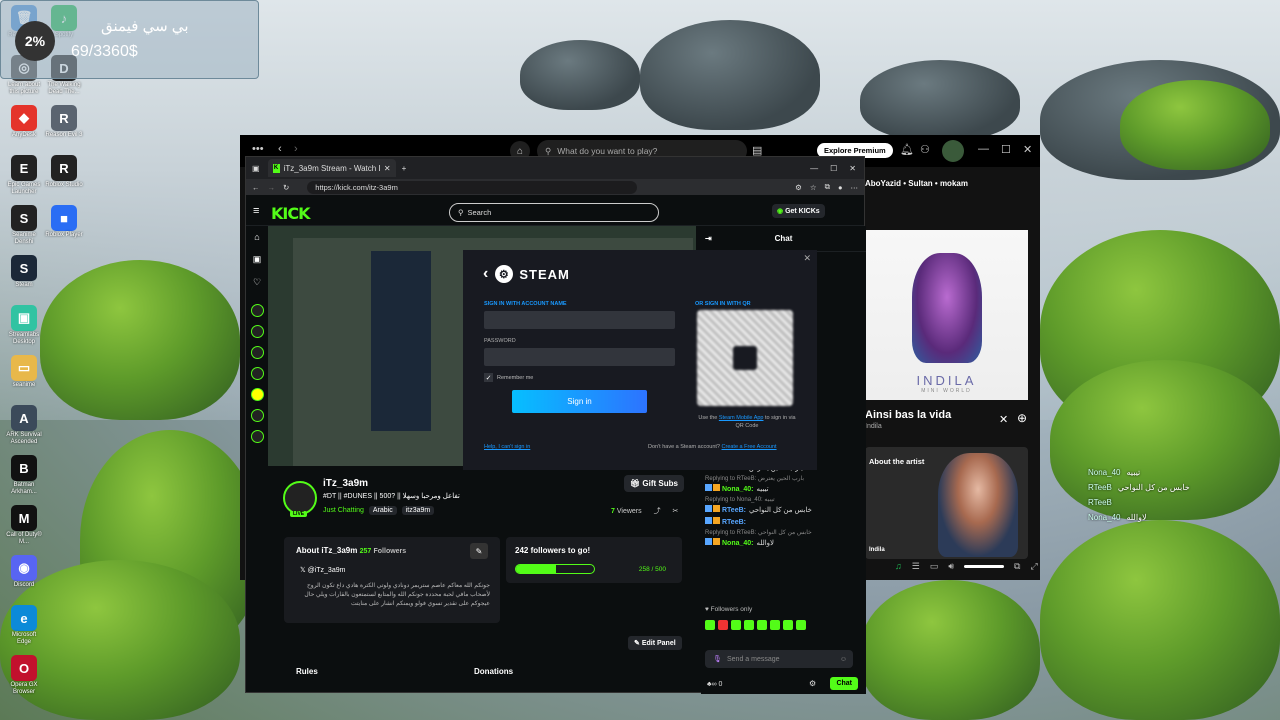  Describe the element at coordinates (934, 566) in the screenshot. I see `device-icon: ▭` at that location.